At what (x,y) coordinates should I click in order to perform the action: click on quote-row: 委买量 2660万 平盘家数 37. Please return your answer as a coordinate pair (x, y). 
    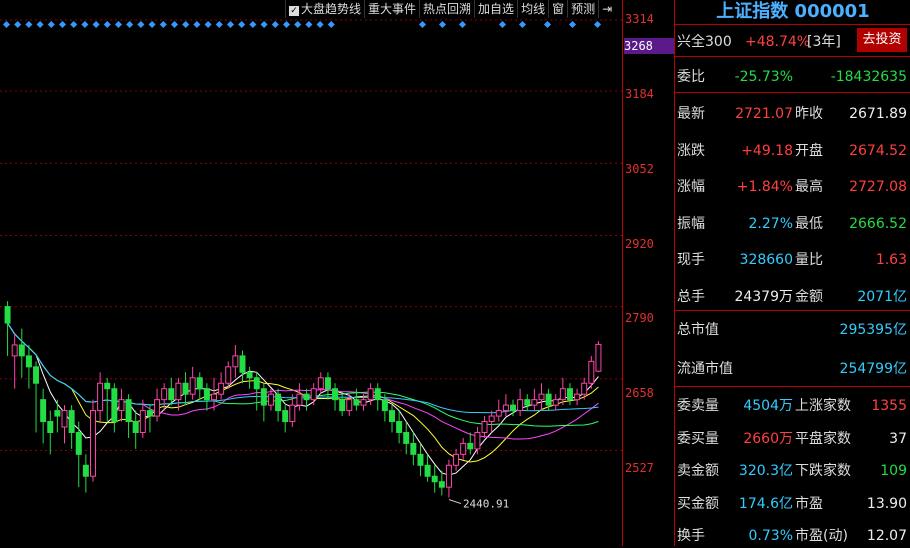
    Looking at the image, I should click on (792, 439).